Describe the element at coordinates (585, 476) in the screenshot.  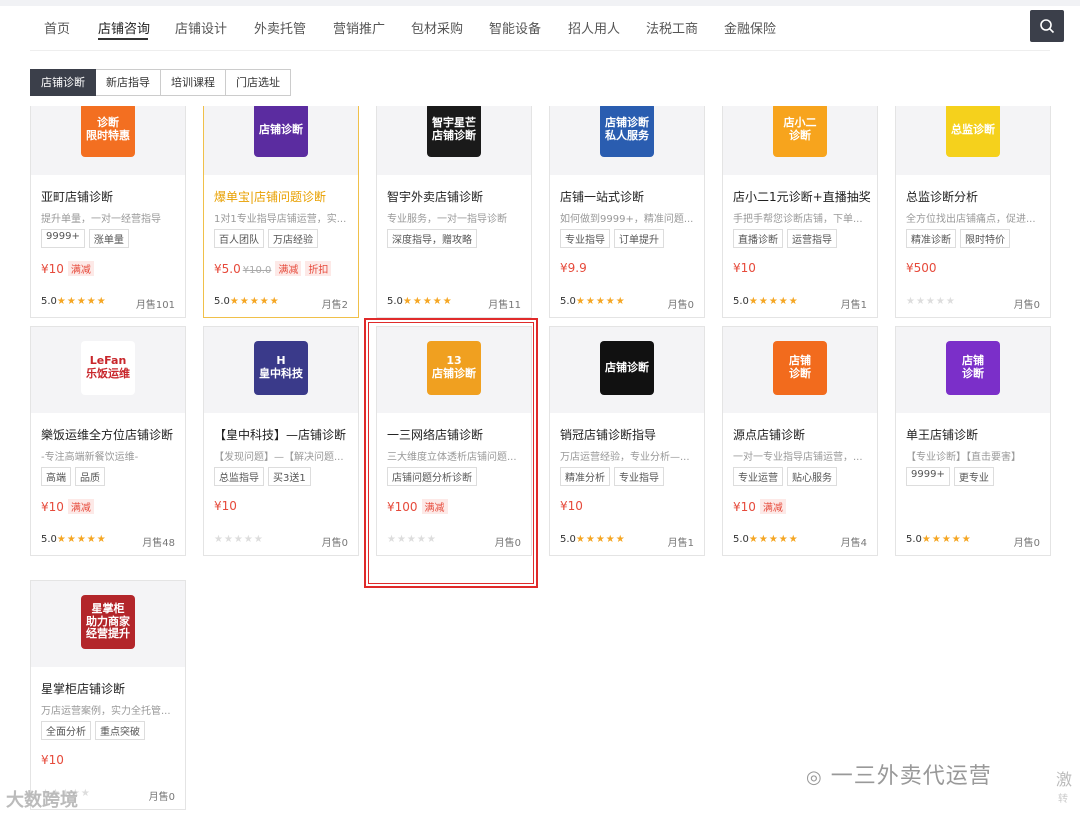
I see `card-tag: 精准分析` at that location.